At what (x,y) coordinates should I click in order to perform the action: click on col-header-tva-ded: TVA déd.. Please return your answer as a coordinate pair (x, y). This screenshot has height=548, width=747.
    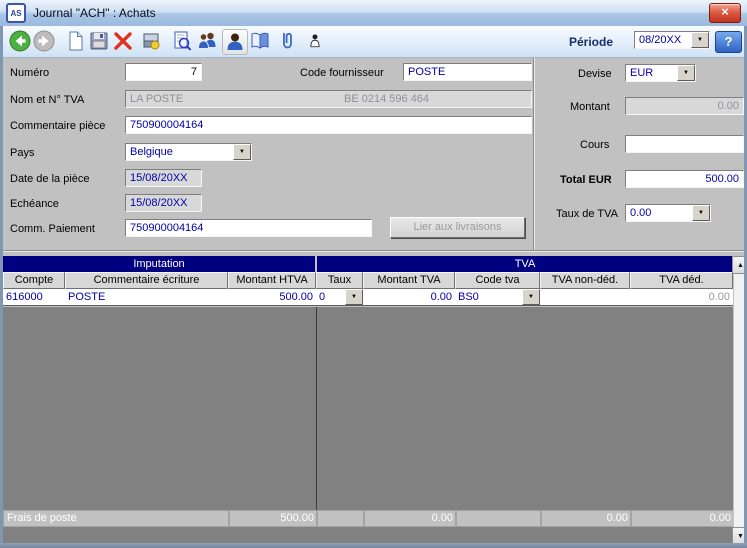
    Looking at the image, I should click on (681, 280).